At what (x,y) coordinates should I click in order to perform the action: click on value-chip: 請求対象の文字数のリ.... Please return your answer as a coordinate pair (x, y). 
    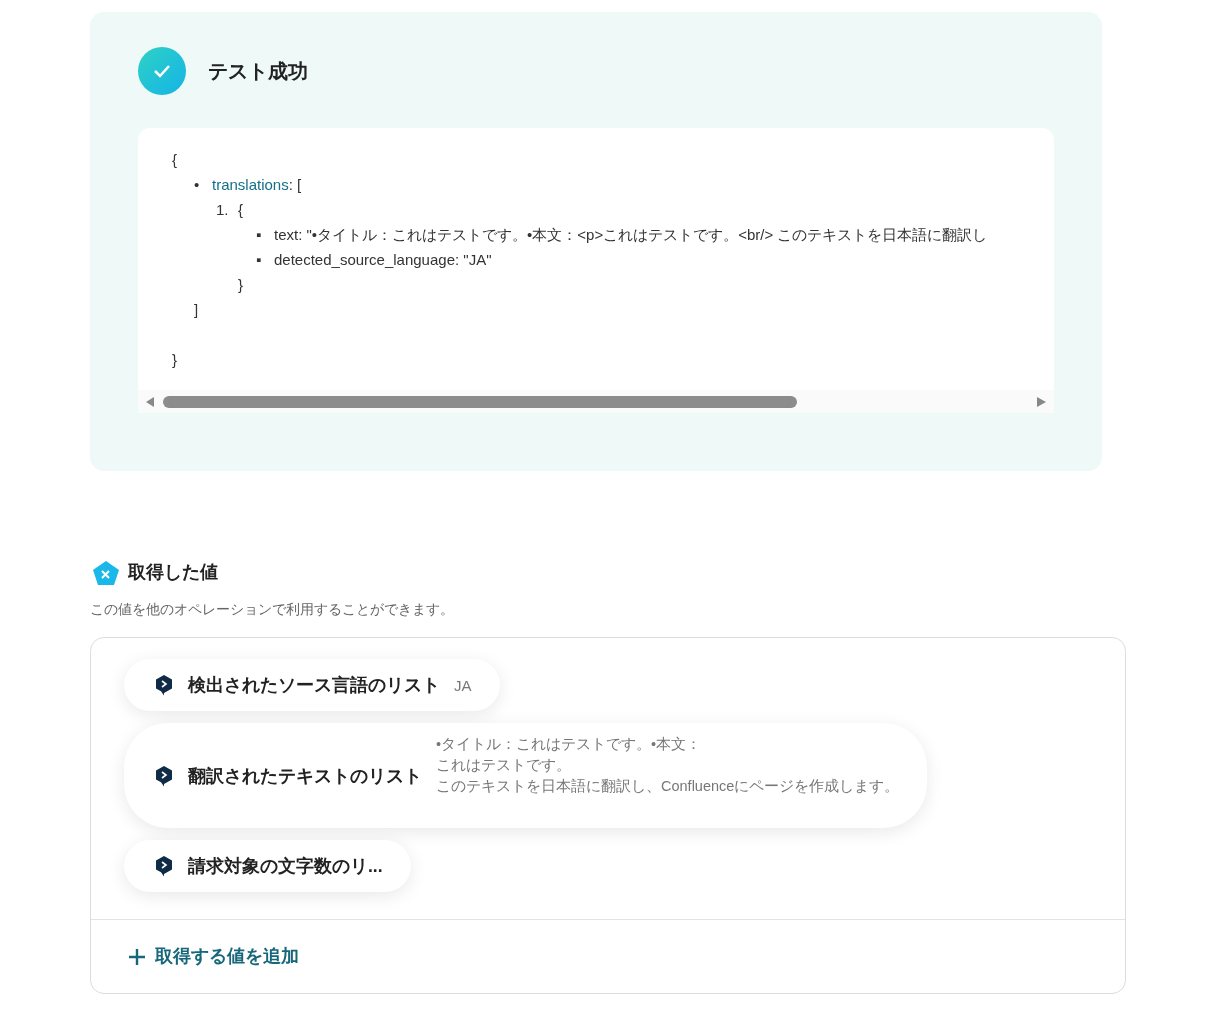
    Looking at the image, I should click on (267, 866).